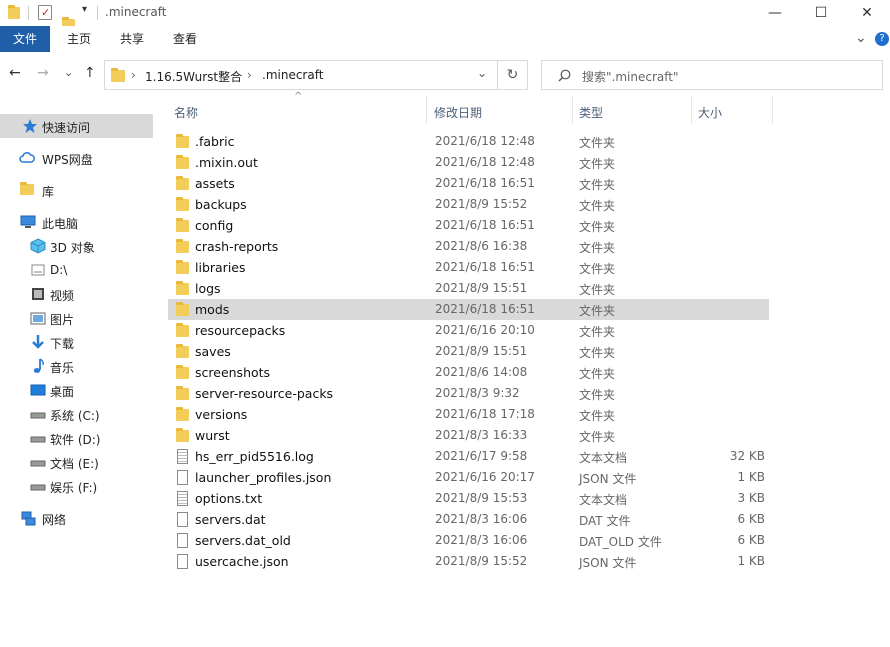  What do you see at coordinates (458, 112) in the screenshot?
I see `column-date: 修改日期` at bounding box center [458, 112].